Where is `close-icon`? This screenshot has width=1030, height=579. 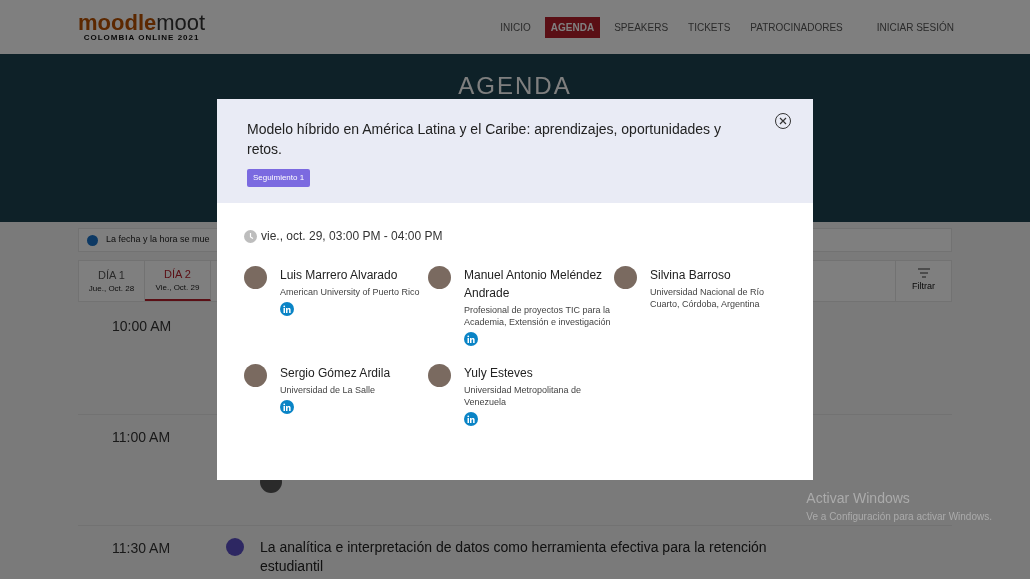
close-icon is located at coordinates (783, 121).